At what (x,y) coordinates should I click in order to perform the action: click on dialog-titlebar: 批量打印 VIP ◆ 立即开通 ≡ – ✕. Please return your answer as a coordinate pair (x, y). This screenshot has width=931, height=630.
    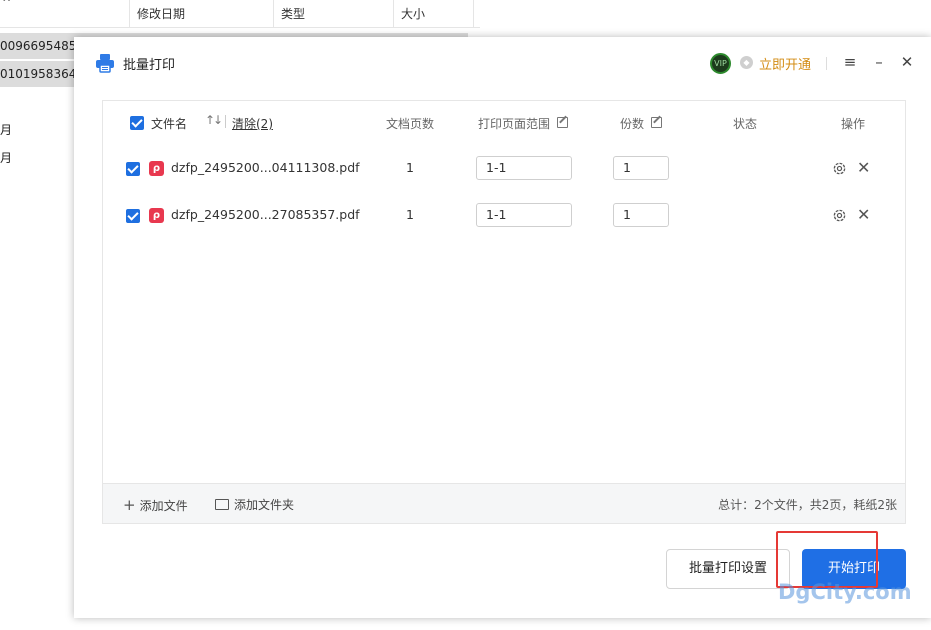
    Looking at the image, I should click on (502, 63).